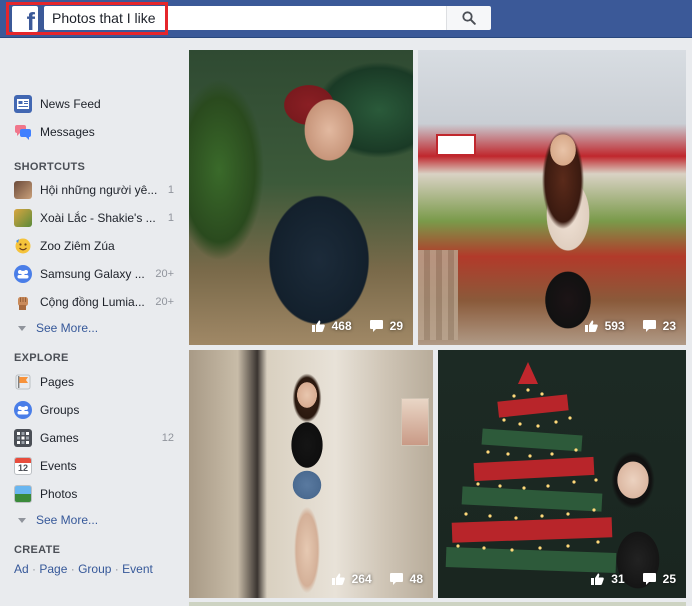 This screenshot has height=606, width=692. Describe the element at coordinates (94, 466) in the screenshot. I see `sidebar-item-events: 12 Events` at that location.